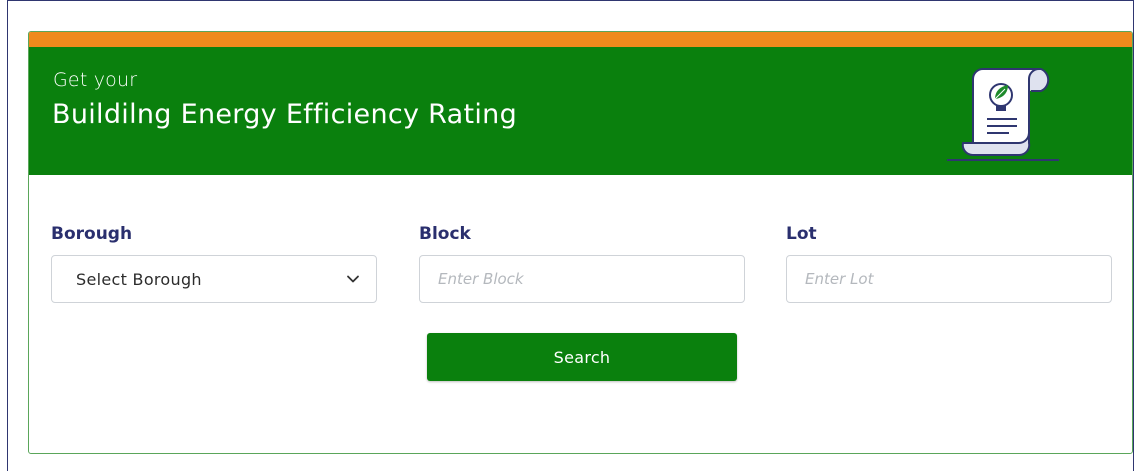 The image size is (1142, 471). I want to click on certificate-scroll-lightbulb-icon, so click(1003, 114).